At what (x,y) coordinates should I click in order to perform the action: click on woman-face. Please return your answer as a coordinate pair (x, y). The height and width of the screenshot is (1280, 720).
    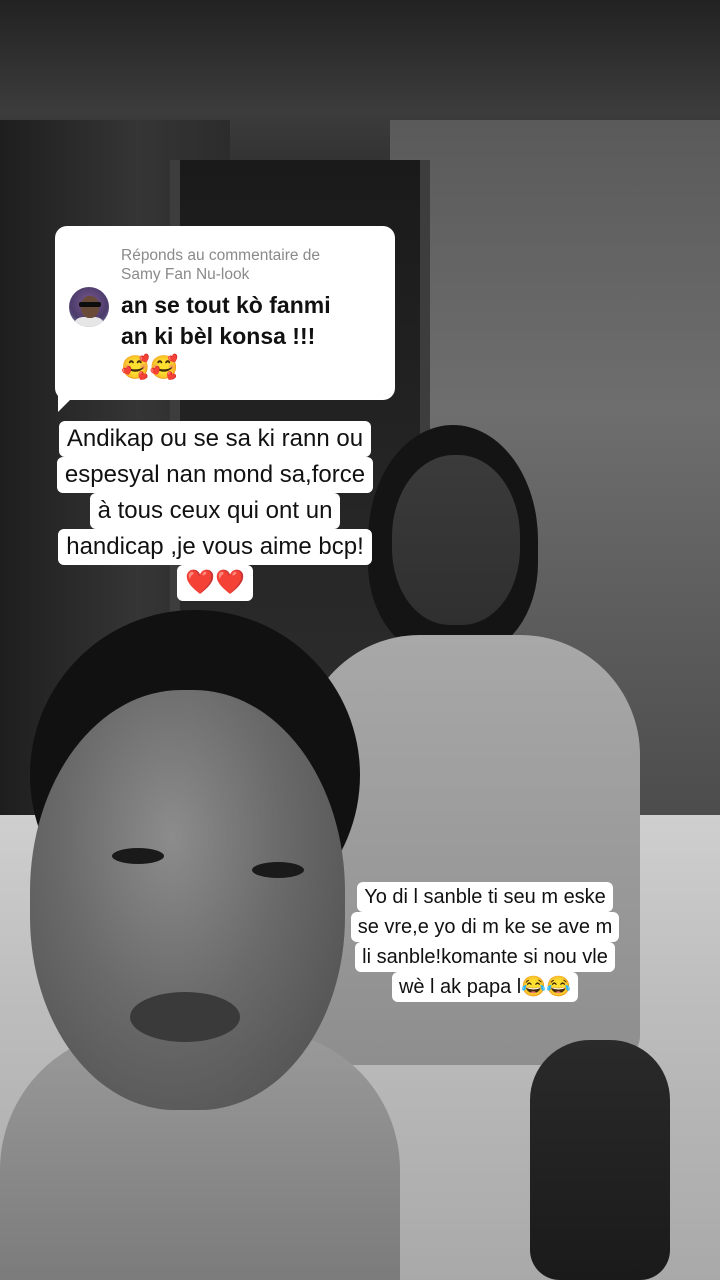
    Looking at the image, I should click on (187, 900).